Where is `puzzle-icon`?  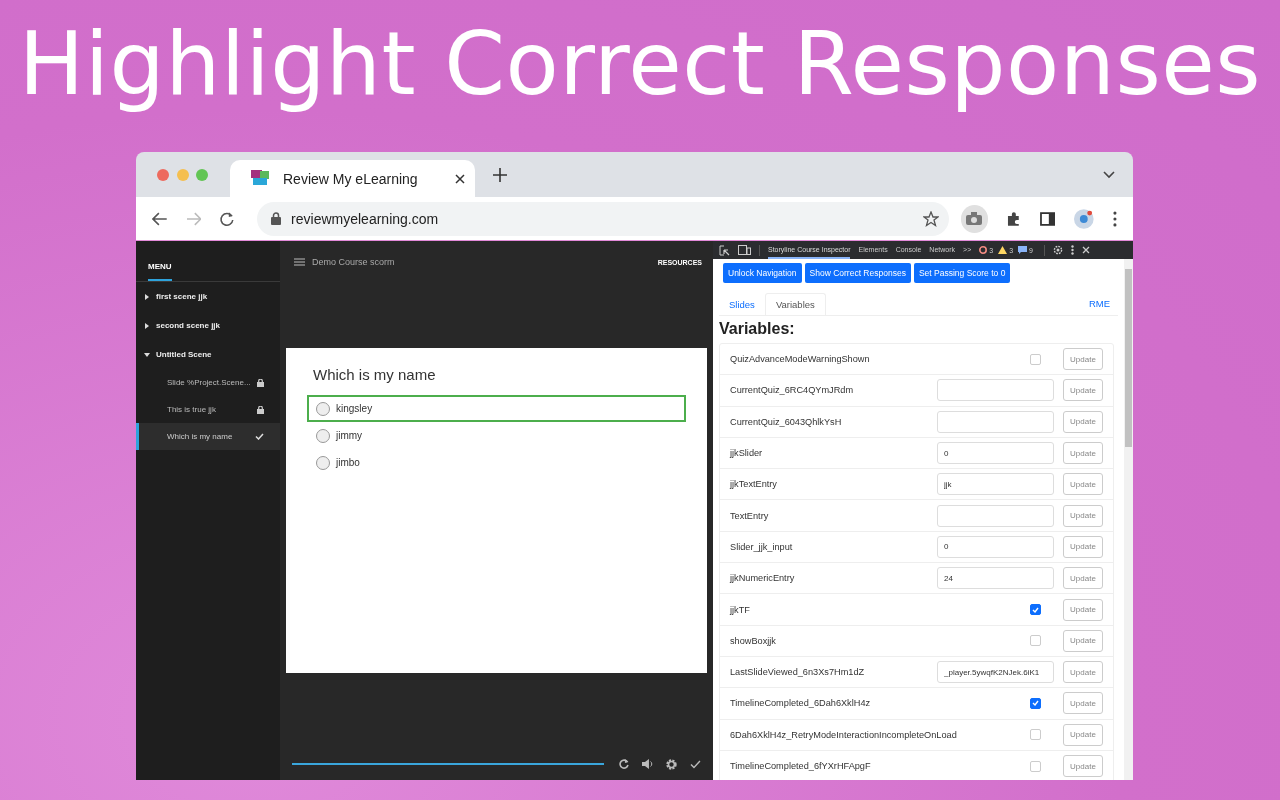
puzzle-icon is located at coordinates (1014, 218).